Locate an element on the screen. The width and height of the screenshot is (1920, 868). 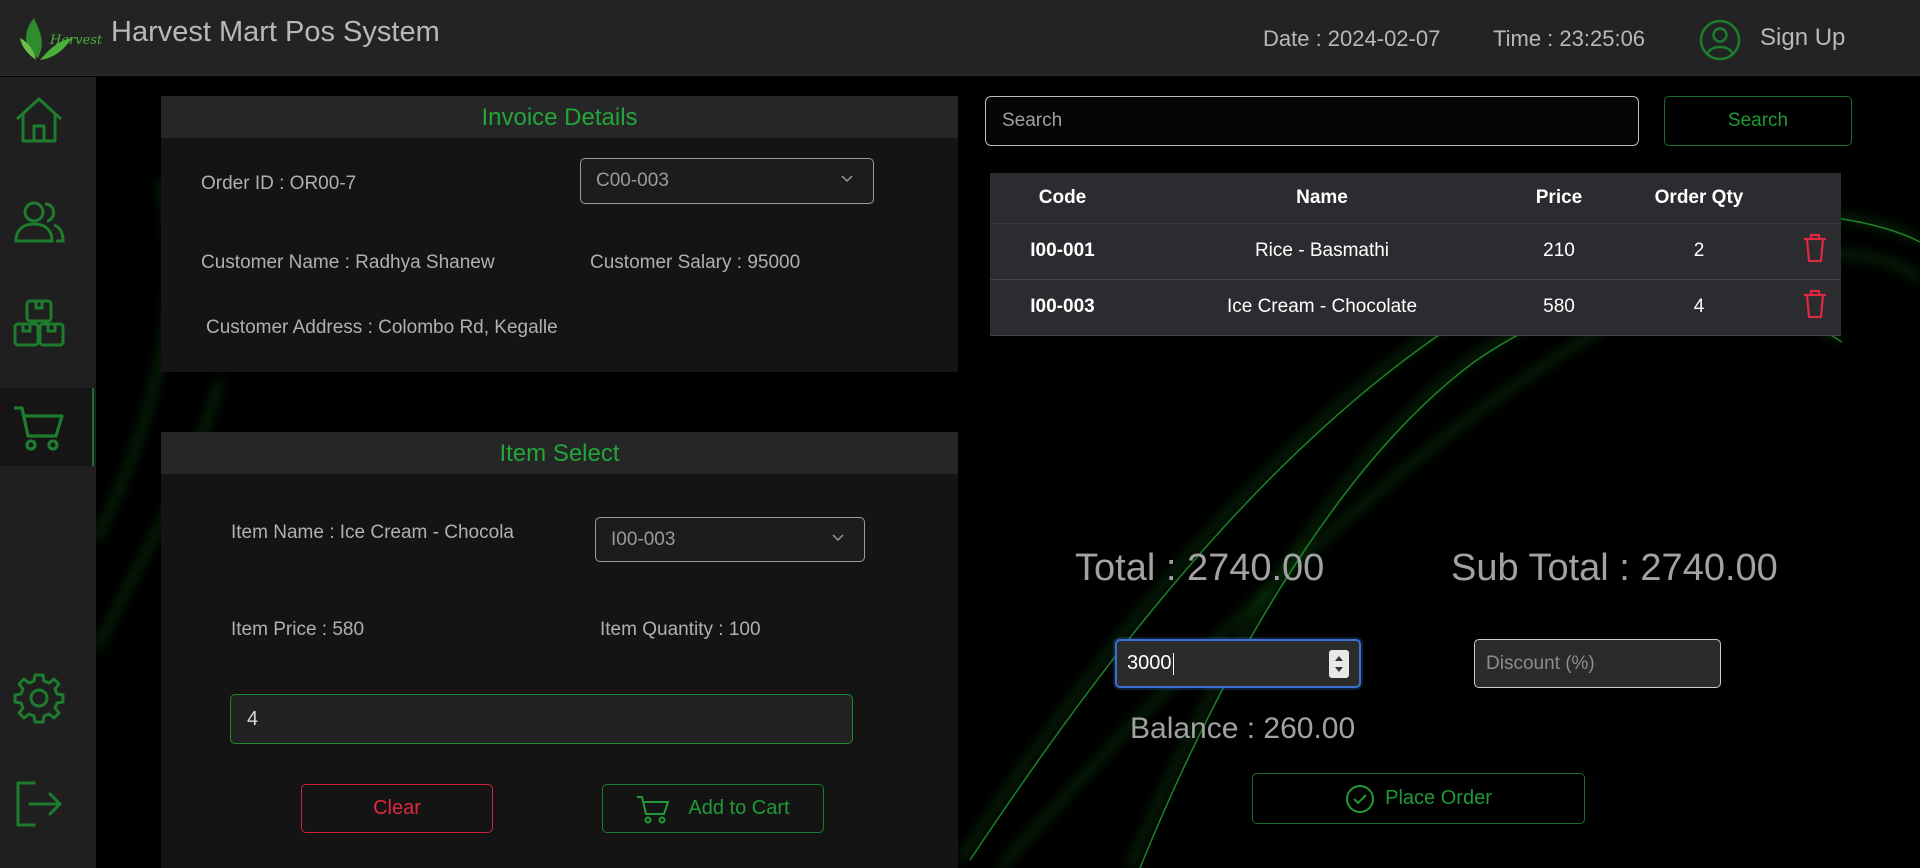
sidebar-item-orders is located at coordinates (47, 427).